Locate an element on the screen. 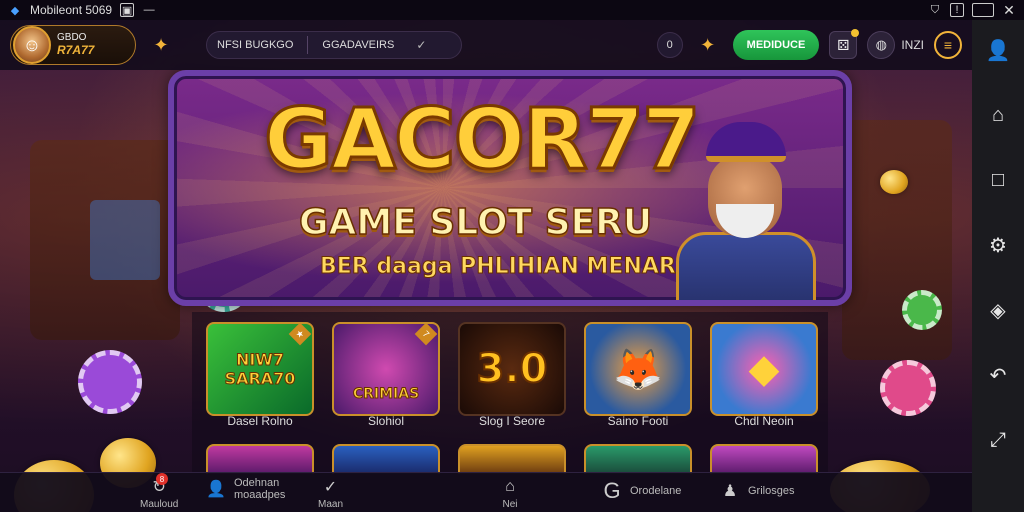  game-tile: CRIMIAS 7 is located at coordinates (386, 369).